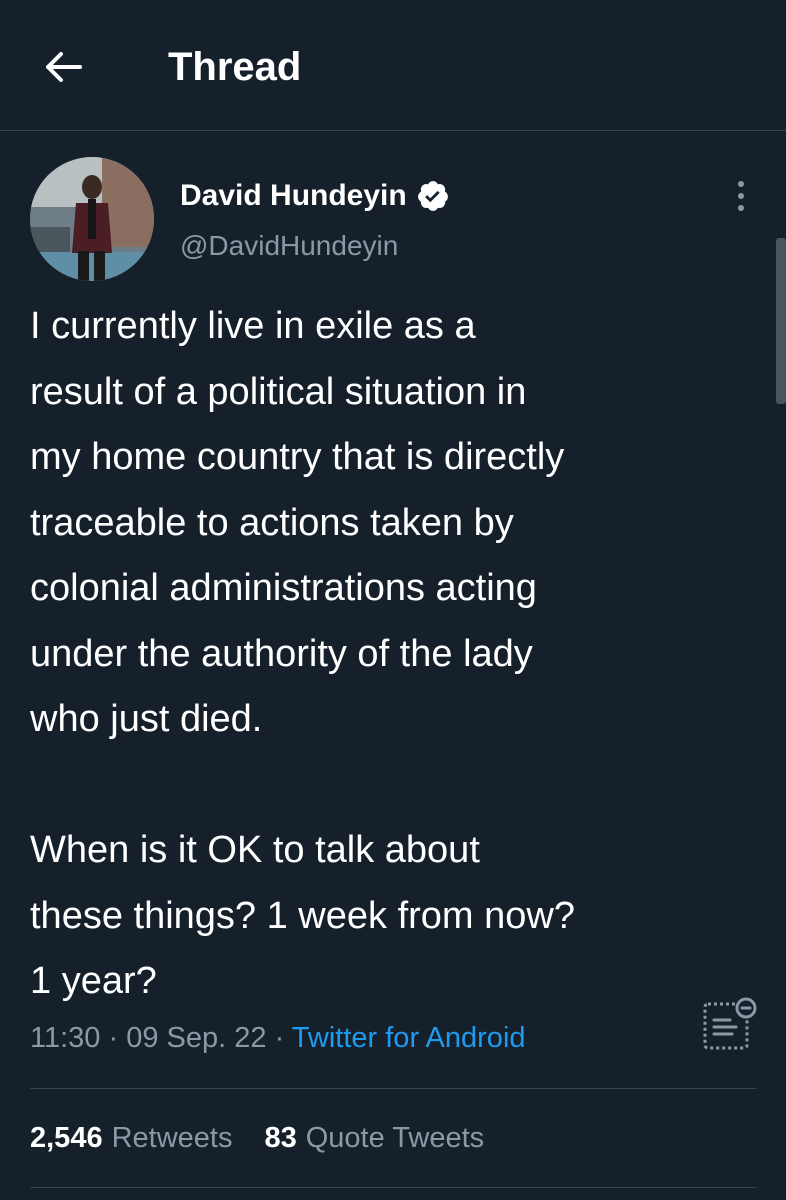 The image size is (786, 1200). Describe the element at coordinates (255, 850) in the screenshot. I see `tweet-text-line: When is it OK to talk about` at that location.